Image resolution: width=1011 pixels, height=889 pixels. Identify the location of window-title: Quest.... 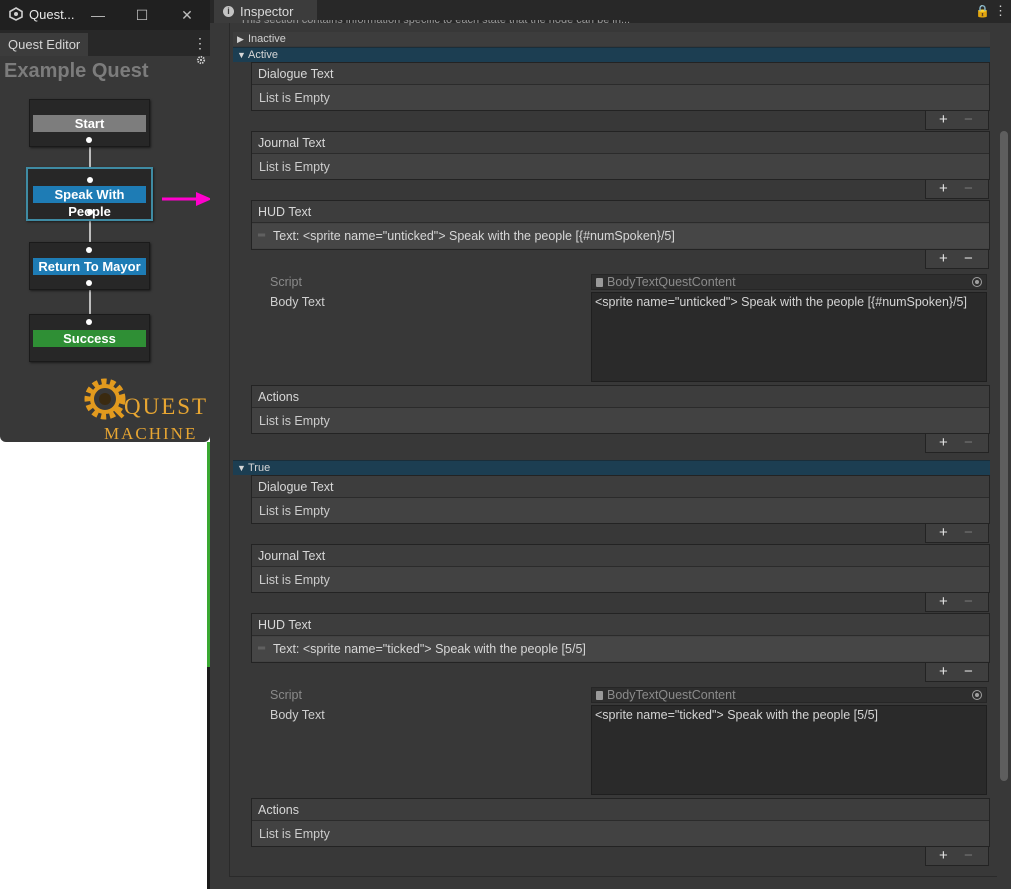
(52, 14).